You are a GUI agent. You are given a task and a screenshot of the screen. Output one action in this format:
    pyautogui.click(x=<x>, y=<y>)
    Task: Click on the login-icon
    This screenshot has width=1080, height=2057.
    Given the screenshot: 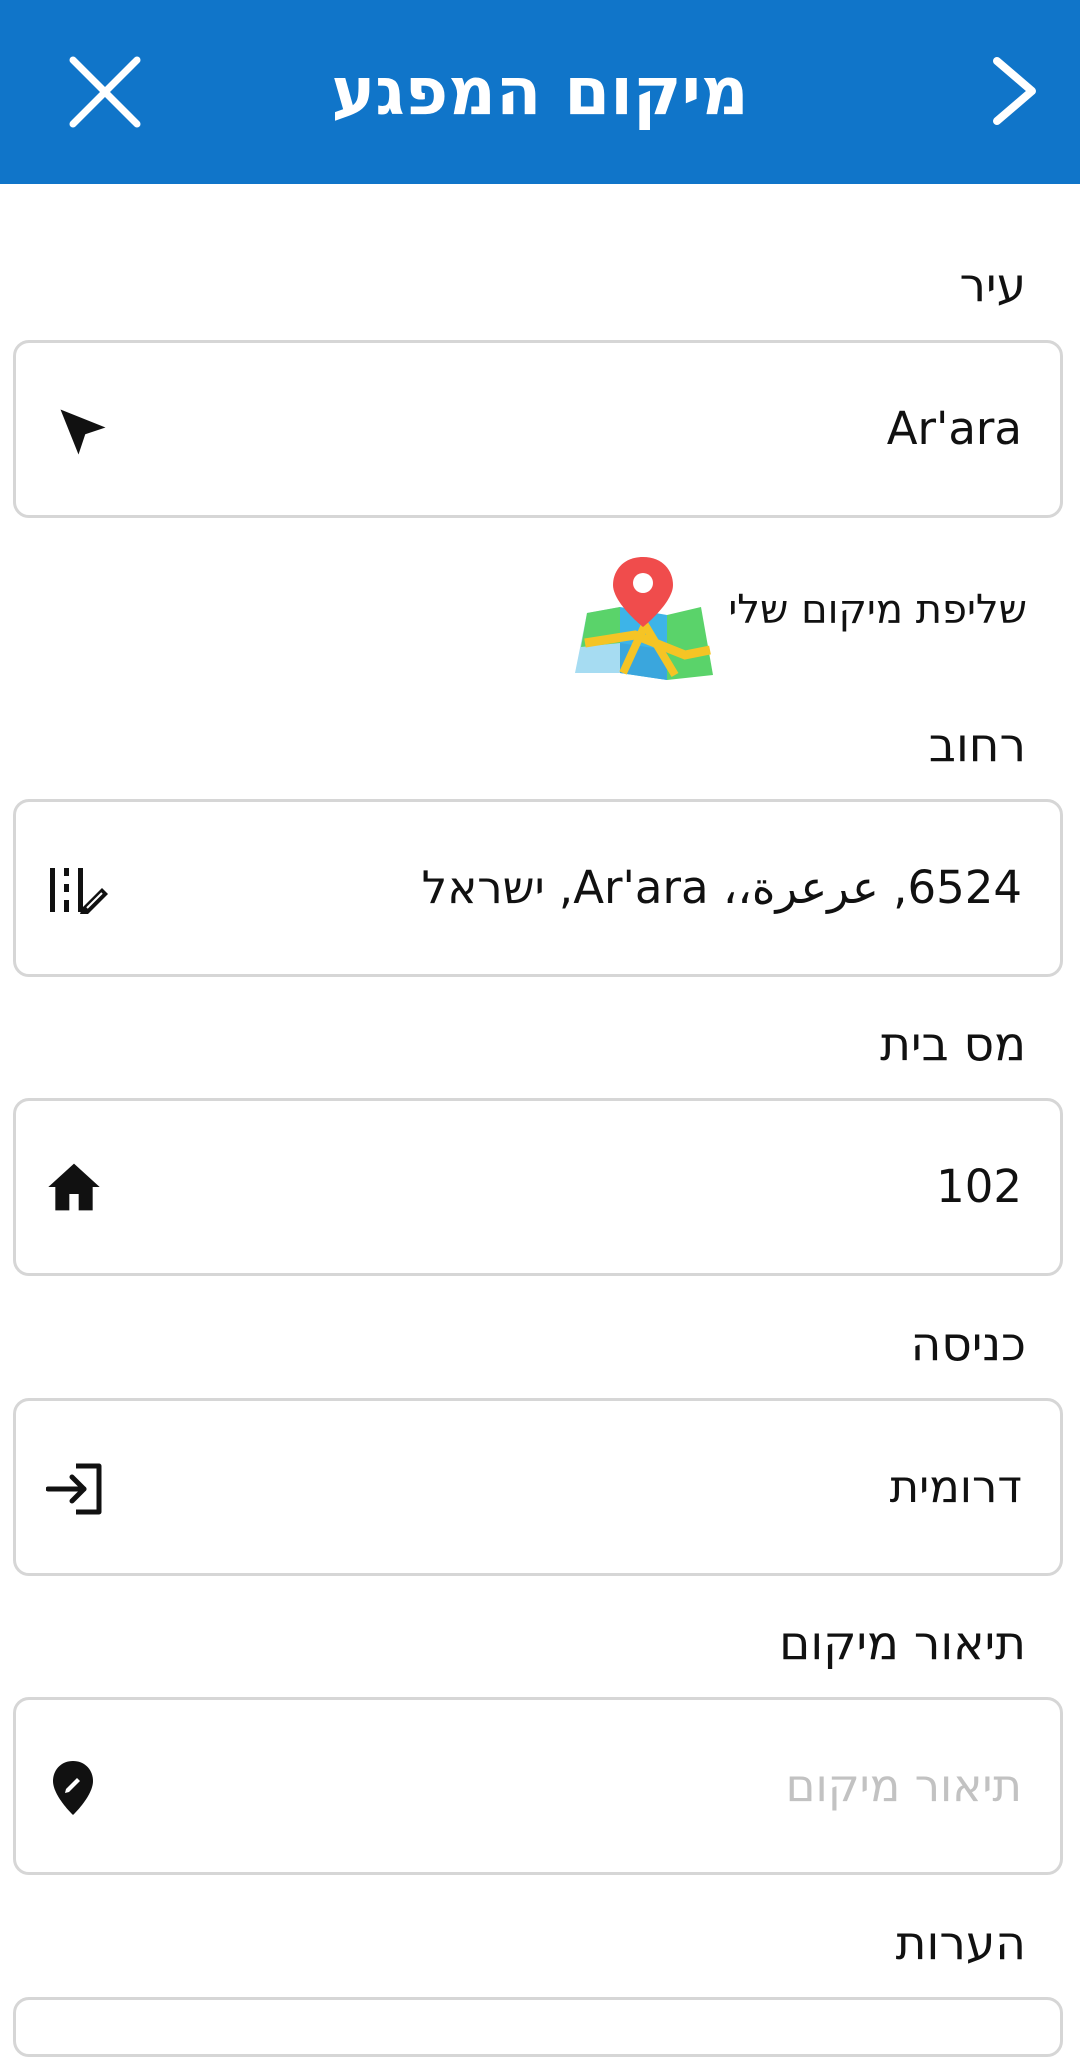 What is the action you would take?
    pyautogui.click(x=74, y=1489)
    